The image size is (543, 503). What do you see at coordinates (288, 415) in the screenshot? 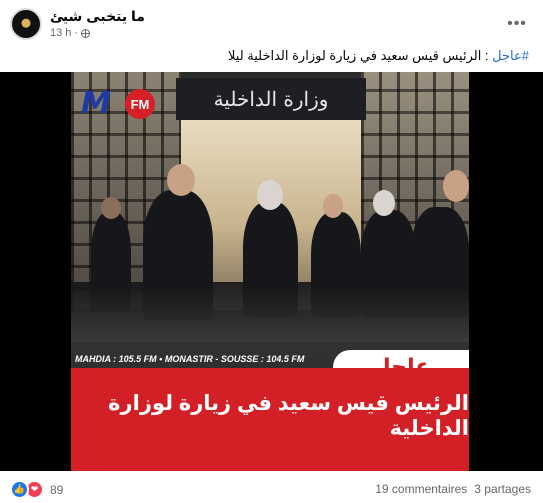
I see `headline-text: الرئيس قيس سعيد في زيارة لوزارة الداخلية` at bounding box center [288, 415].